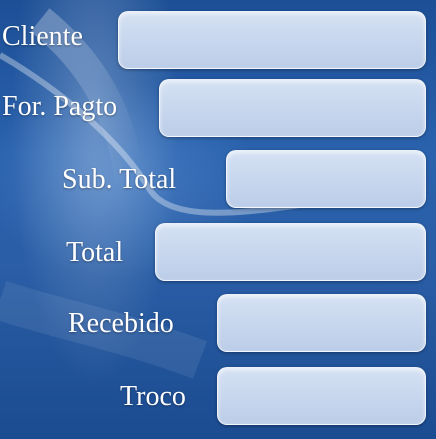 The height and width of the screenshot is (439, 436). What do you see at coordinates (121, 323) in the screenshot?
I see `recebido-label: Recebido` at bounding box center [121, 323].